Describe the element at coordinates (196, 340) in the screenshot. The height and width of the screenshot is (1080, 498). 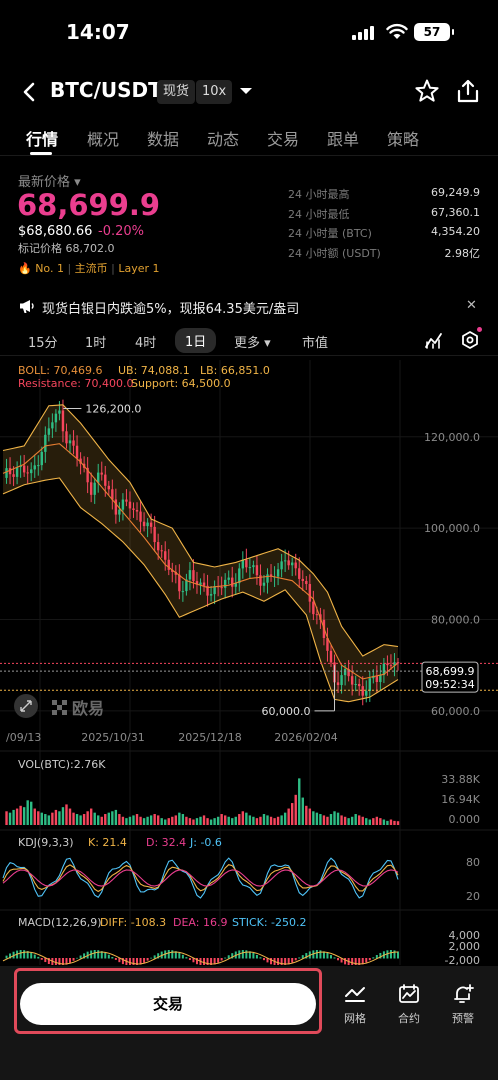
I see `interval-1d: 1日` at that location.